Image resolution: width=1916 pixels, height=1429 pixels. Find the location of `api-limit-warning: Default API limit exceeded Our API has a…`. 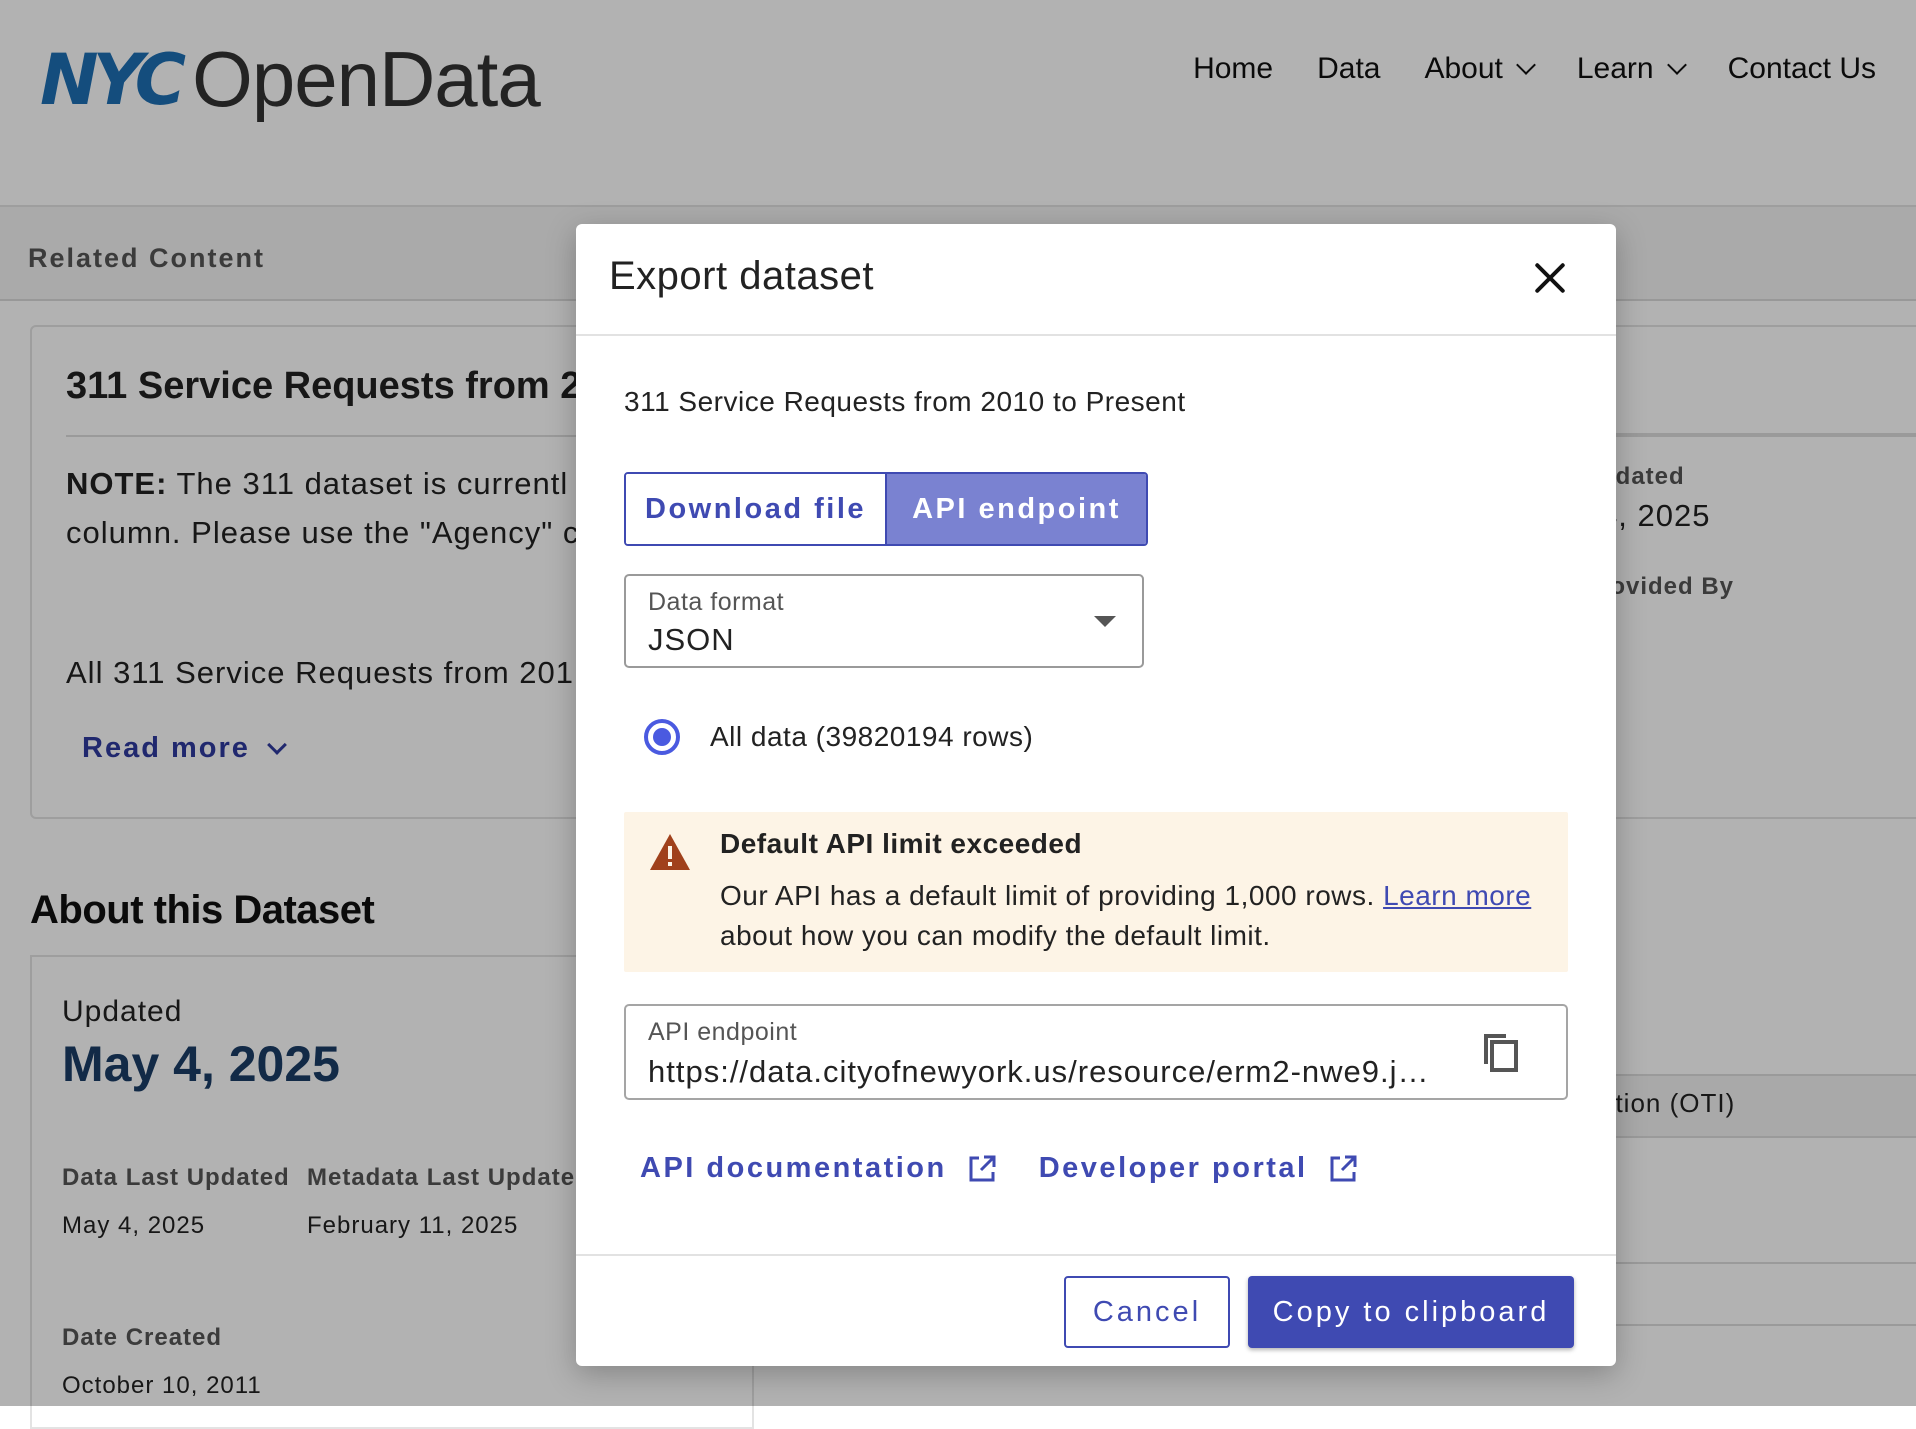

api-limit-warning: Default API limit exceeded Our API has a… is located at coordinates (1096, 892).